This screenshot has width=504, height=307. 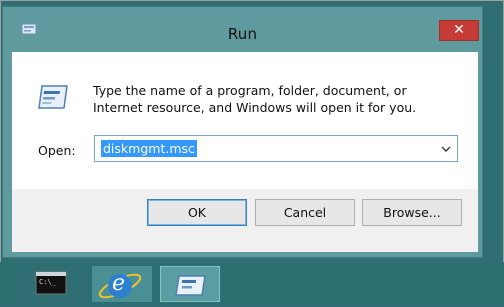 What do you see at coordinates (276, 148) in the screenshot?
I see `open-combobox: diskmgmt.msc` at bounding box center [276, 148].